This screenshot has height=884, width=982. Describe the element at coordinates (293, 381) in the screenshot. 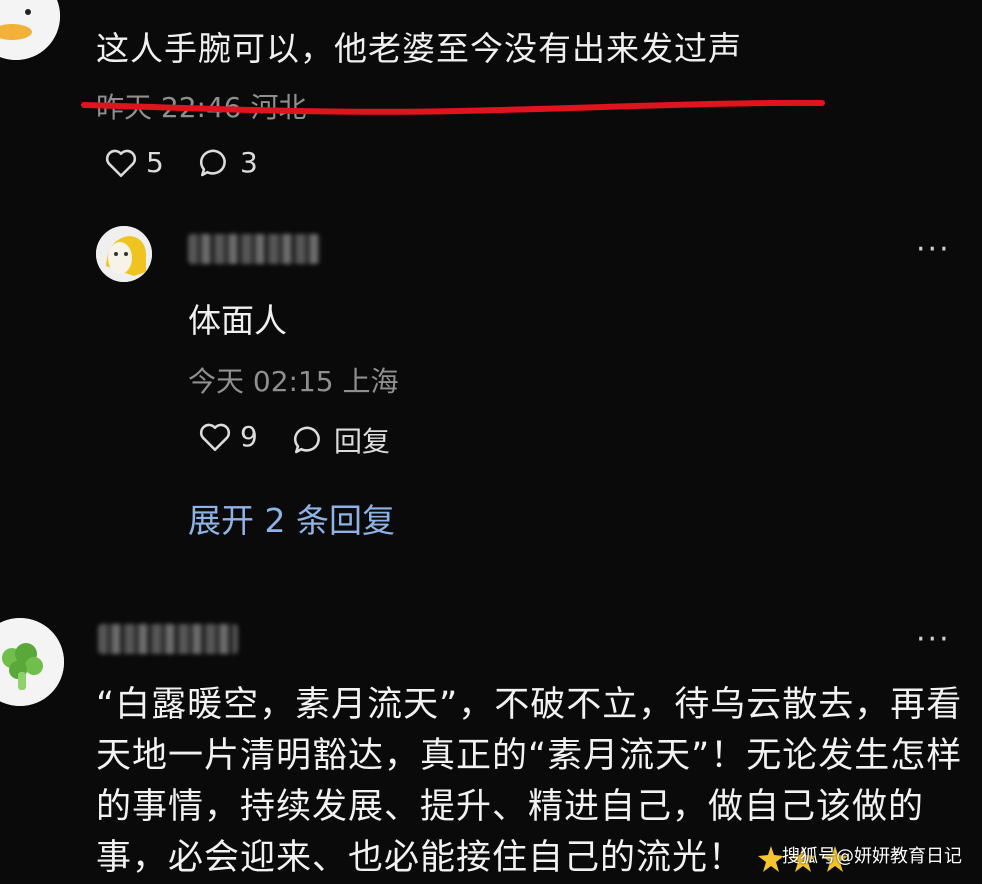

I see `reply-meta: 今天 02:15 上海` at that location.